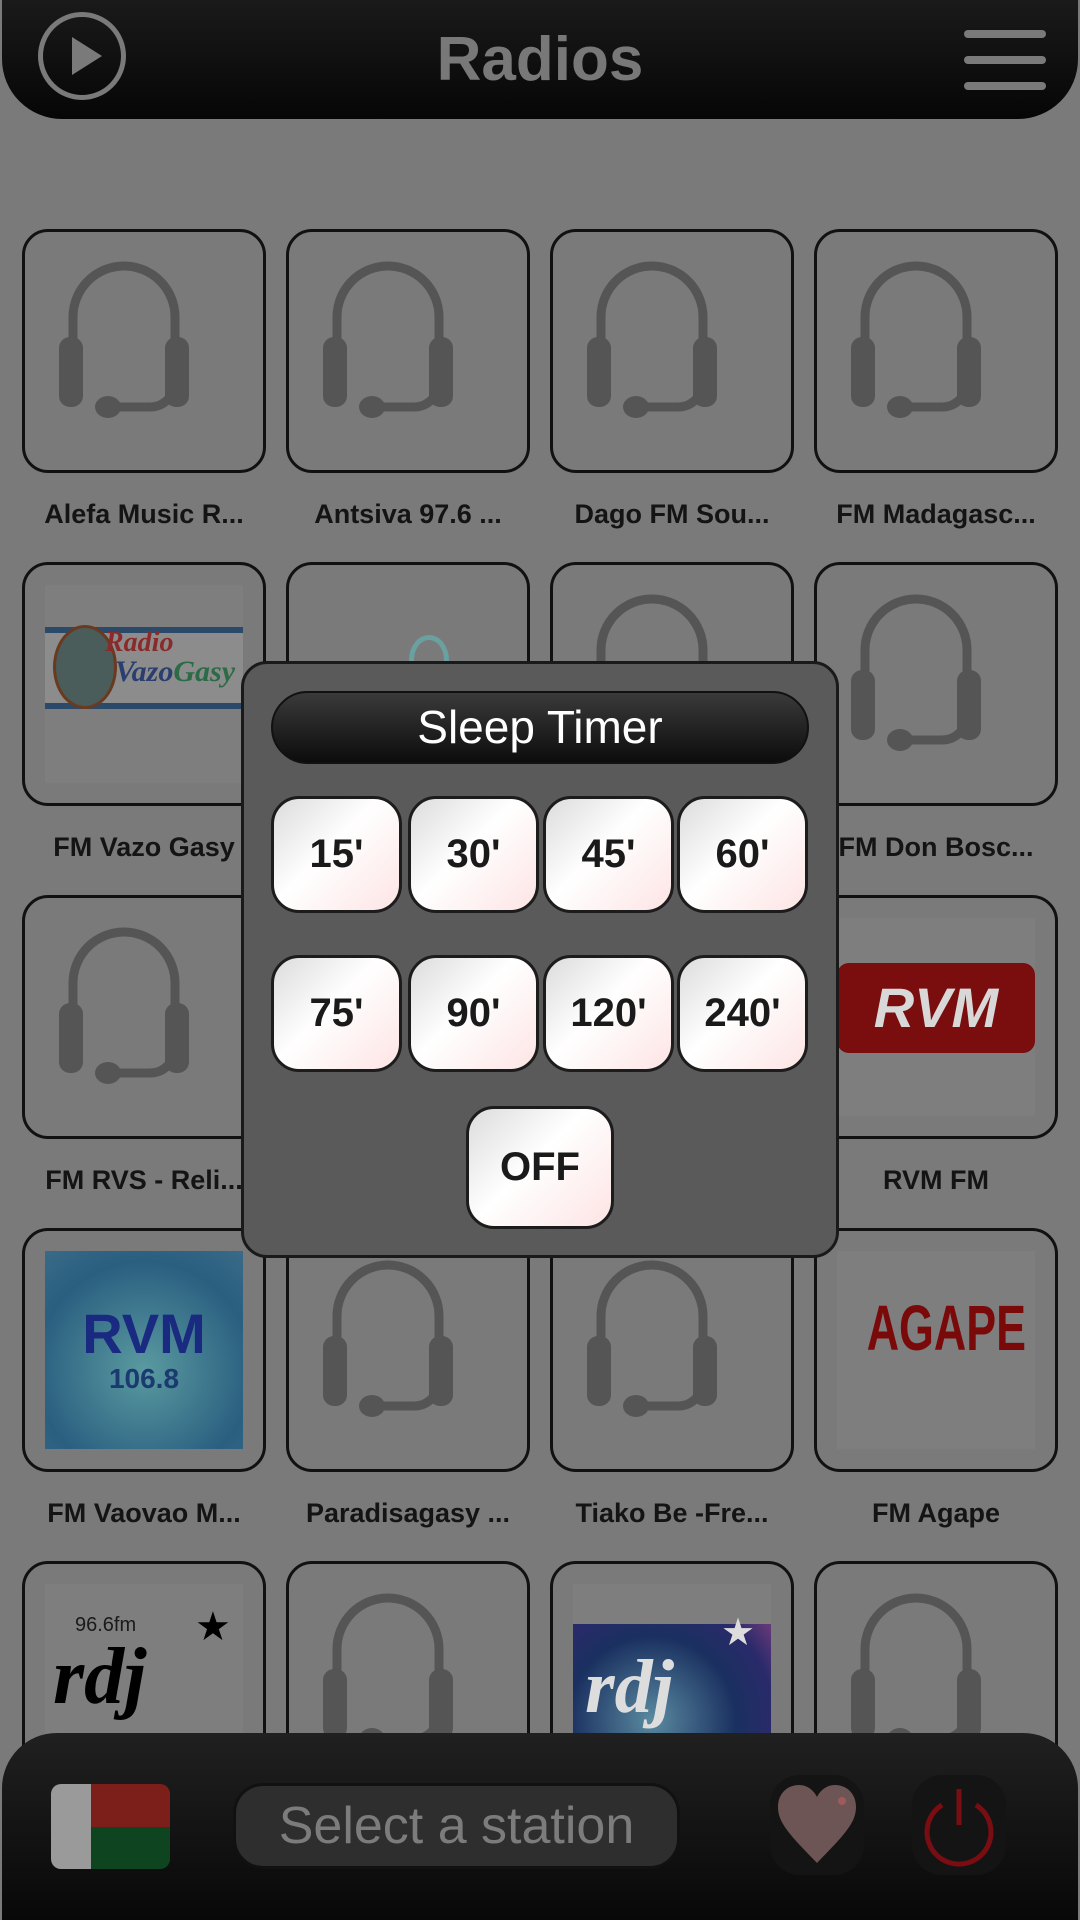 The height and width of the screenshot is (1920, 1080). Describe the element at coordinates (336, 1013) in the screenshot. I see `timer-option-button: 75'` at that location.